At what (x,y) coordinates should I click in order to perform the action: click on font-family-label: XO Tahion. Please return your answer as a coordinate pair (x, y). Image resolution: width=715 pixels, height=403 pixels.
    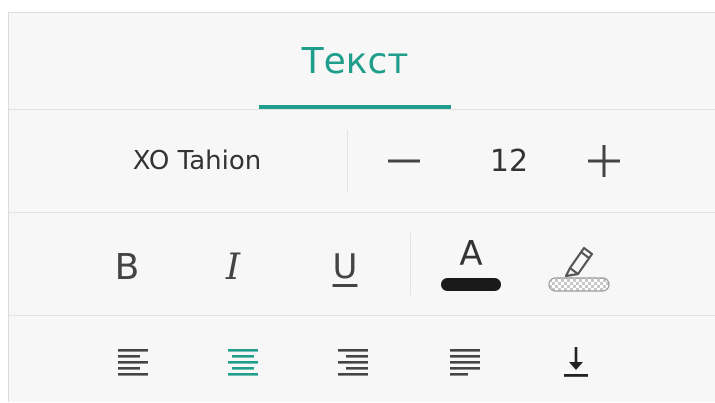
    Looking at the image, I should click on (197, 161).